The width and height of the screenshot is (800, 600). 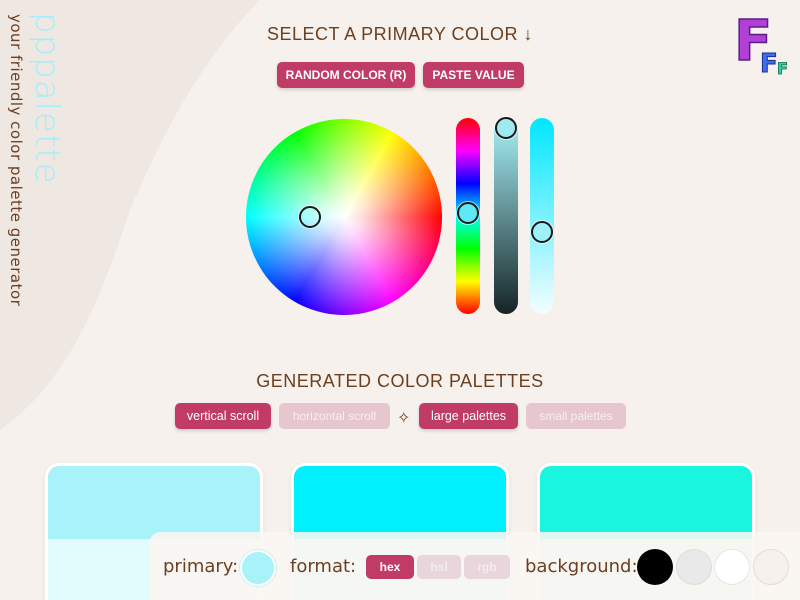 What do you see at coordinates (334, 416) in the screenshot?
I see `horizontal-scroll-button: horizontal scroll` at bounding box center [334, 416].